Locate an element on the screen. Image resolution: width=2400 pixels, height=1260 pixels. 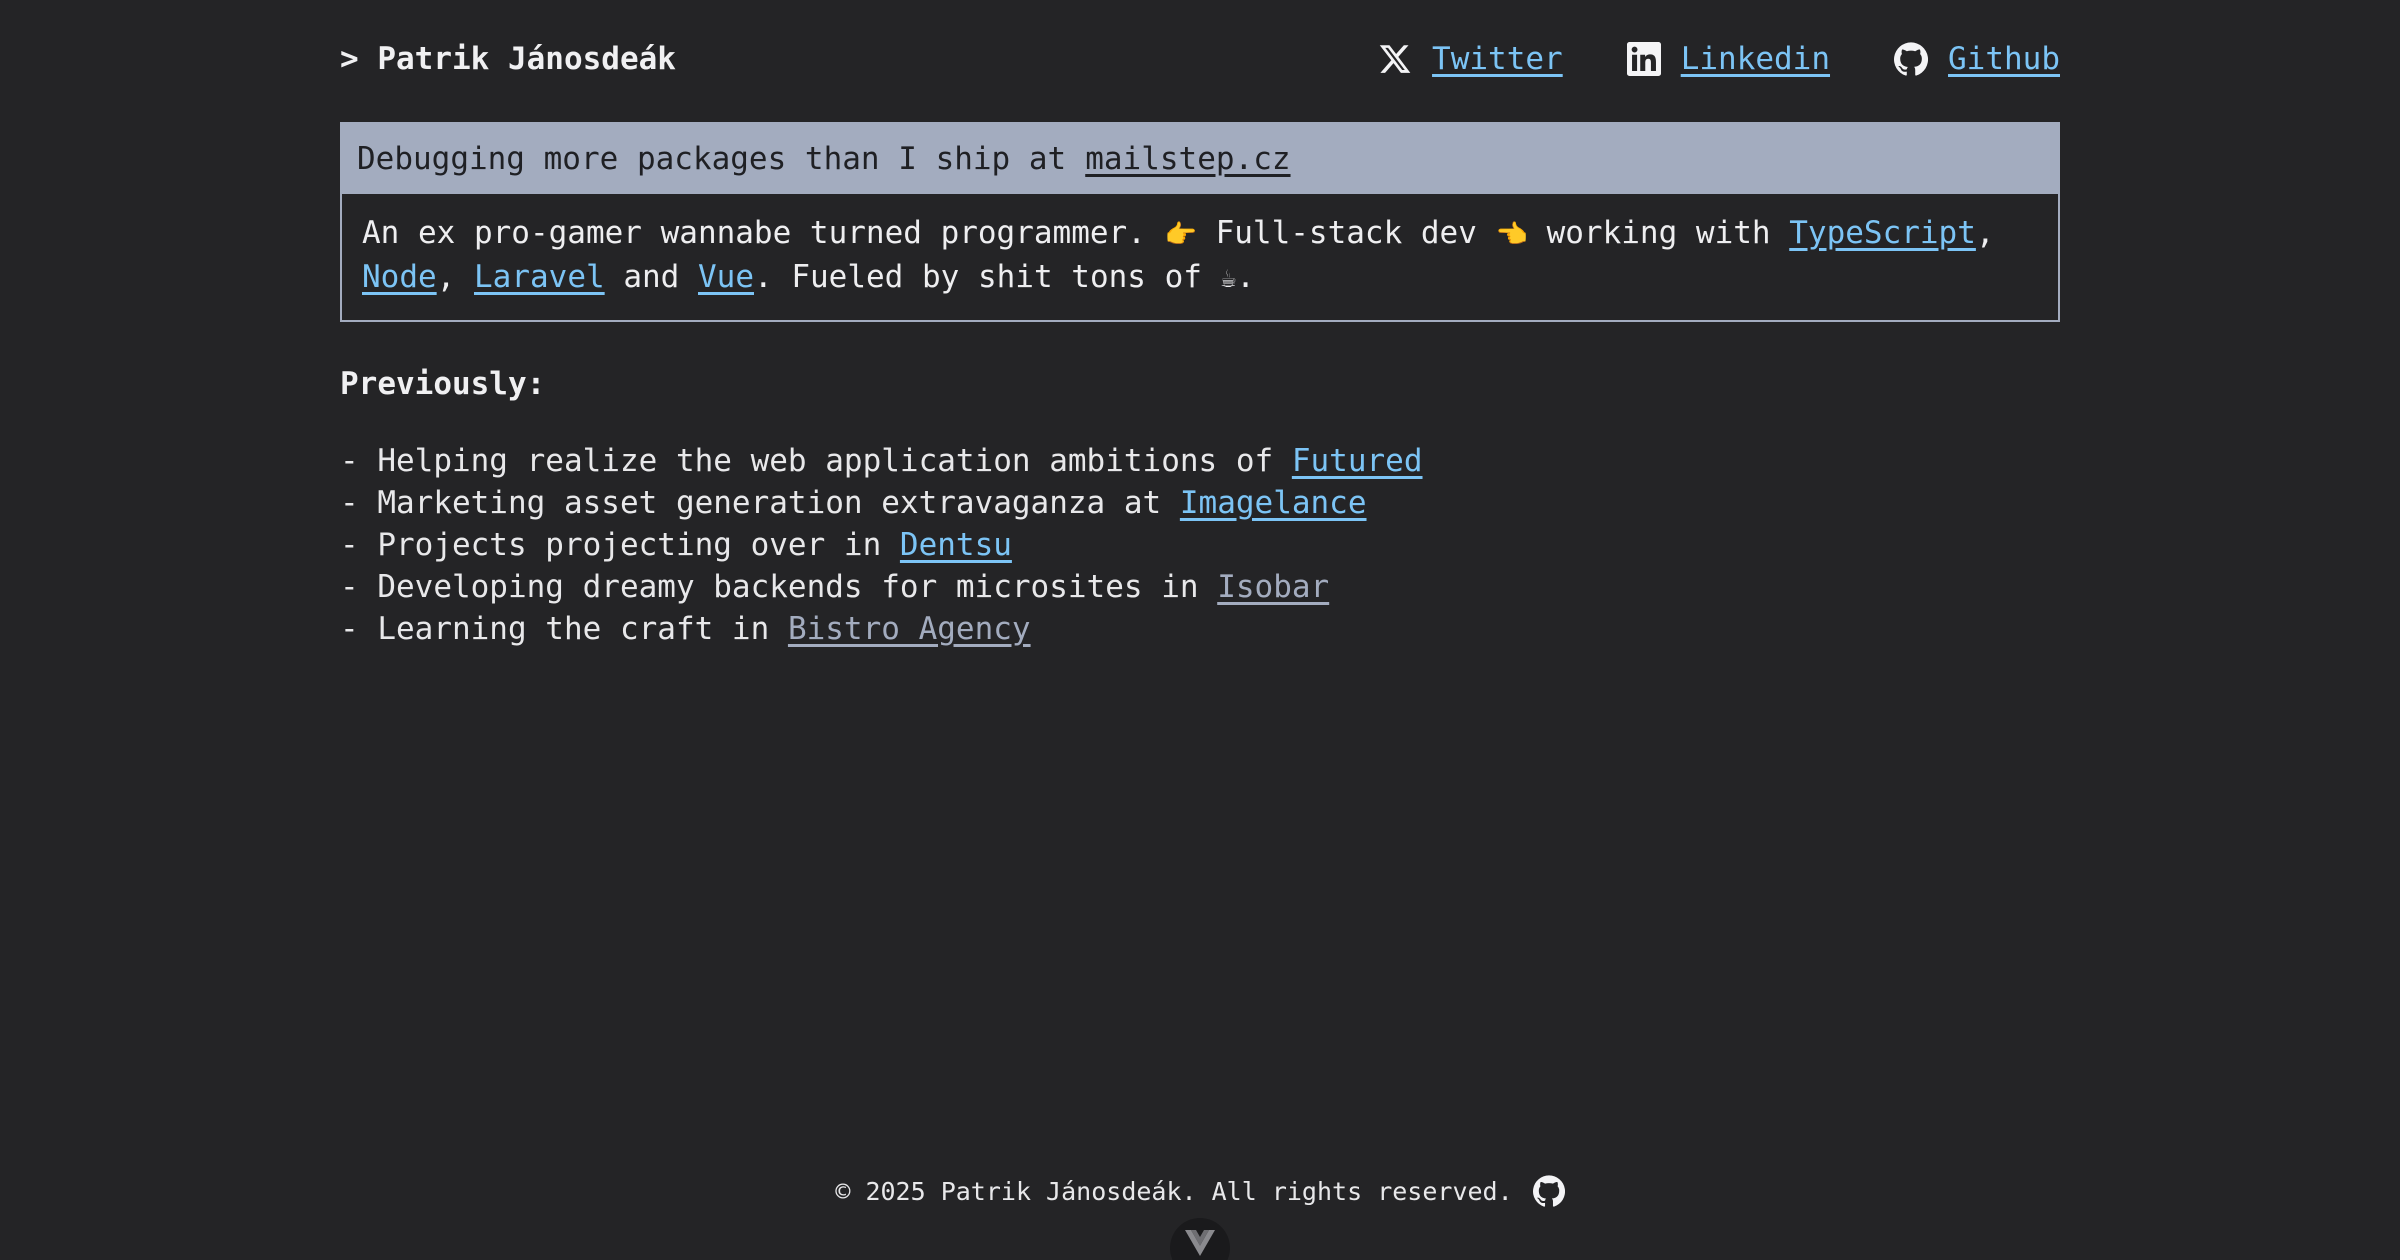
social-linkedin: Linkedin is located at coordinates (1728, 59).